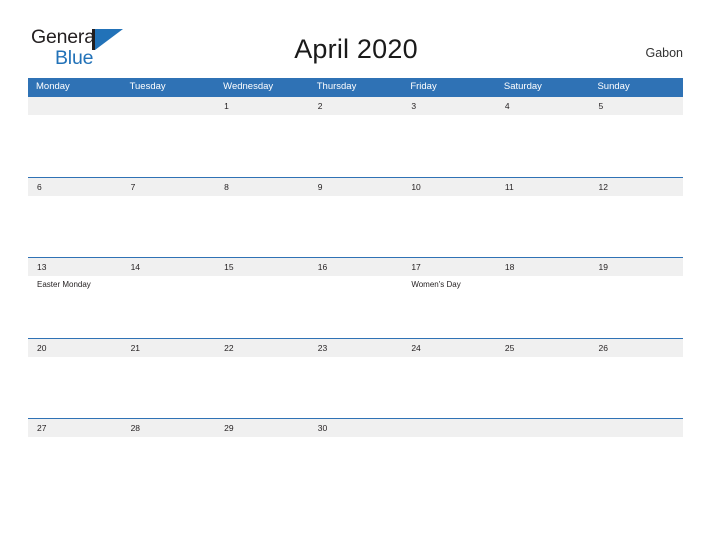 The width and height of the screenshot is (712, 550). I want to click on calendar-week-row: 20 21 22 23 24 25 26, so click(355, 378).